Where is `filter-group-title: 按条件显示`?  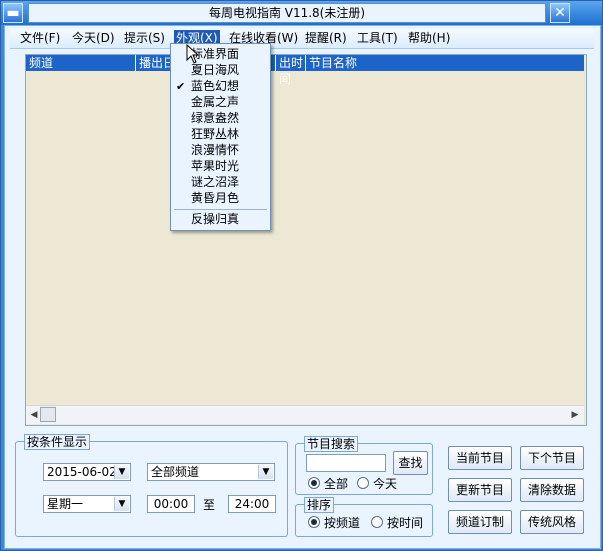
filter-group-title: 按条件显示 is located at coordinates (57, 442).